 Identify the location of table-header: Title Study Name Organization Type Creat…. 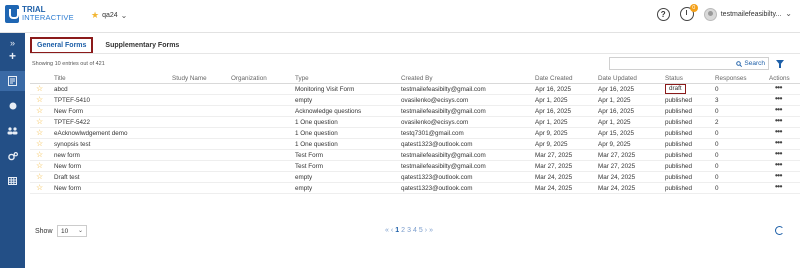
(415, 78).